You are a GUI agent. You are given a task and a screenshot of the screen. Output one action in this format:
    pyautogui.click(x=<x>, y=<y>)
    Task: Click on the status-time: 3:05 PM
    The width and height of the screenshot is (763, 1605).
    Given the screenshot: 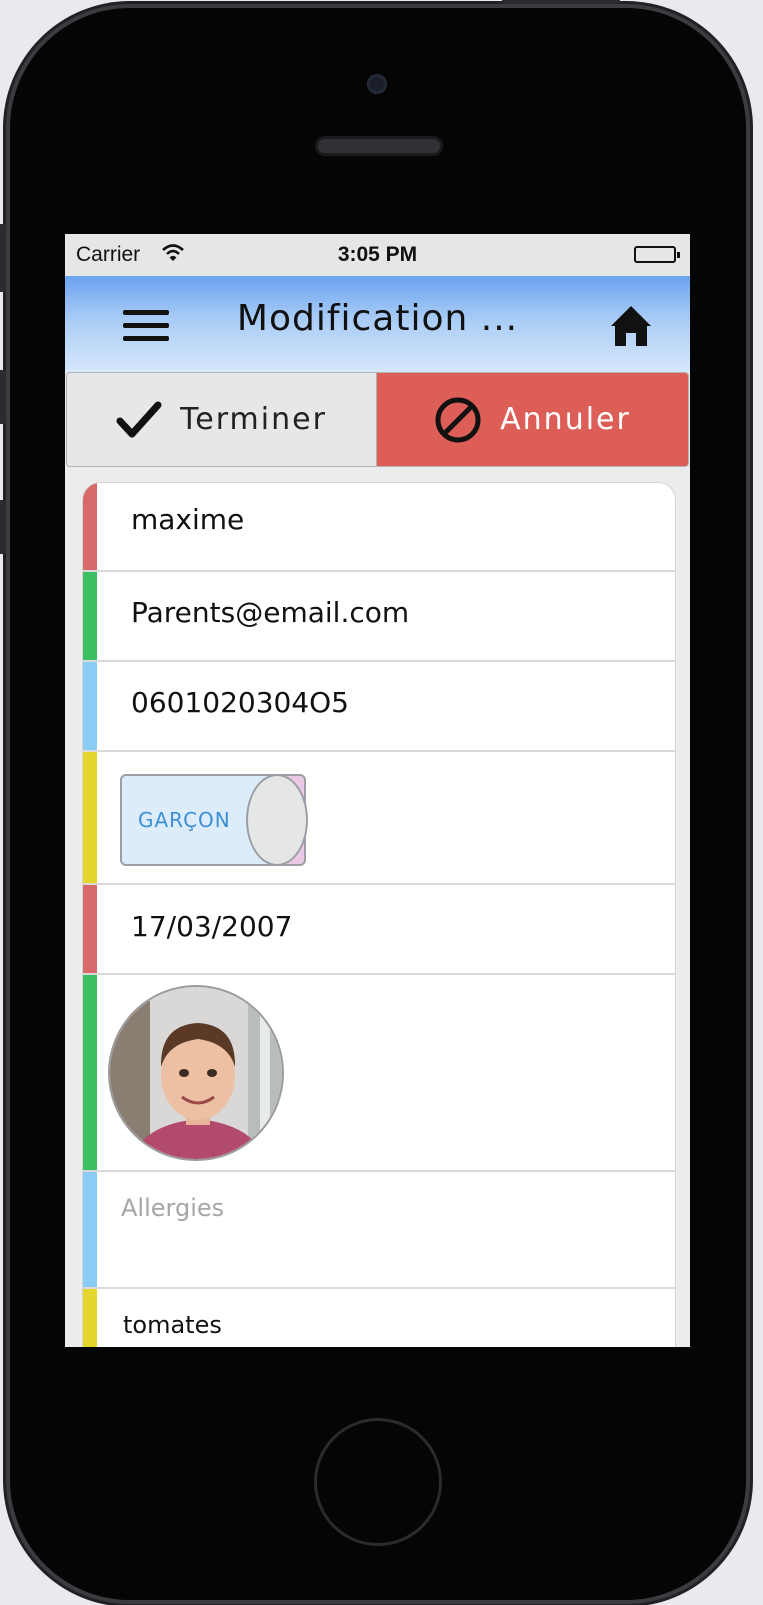 What is the action you would take?
    pyautogui.click(x=377, y=254)
    